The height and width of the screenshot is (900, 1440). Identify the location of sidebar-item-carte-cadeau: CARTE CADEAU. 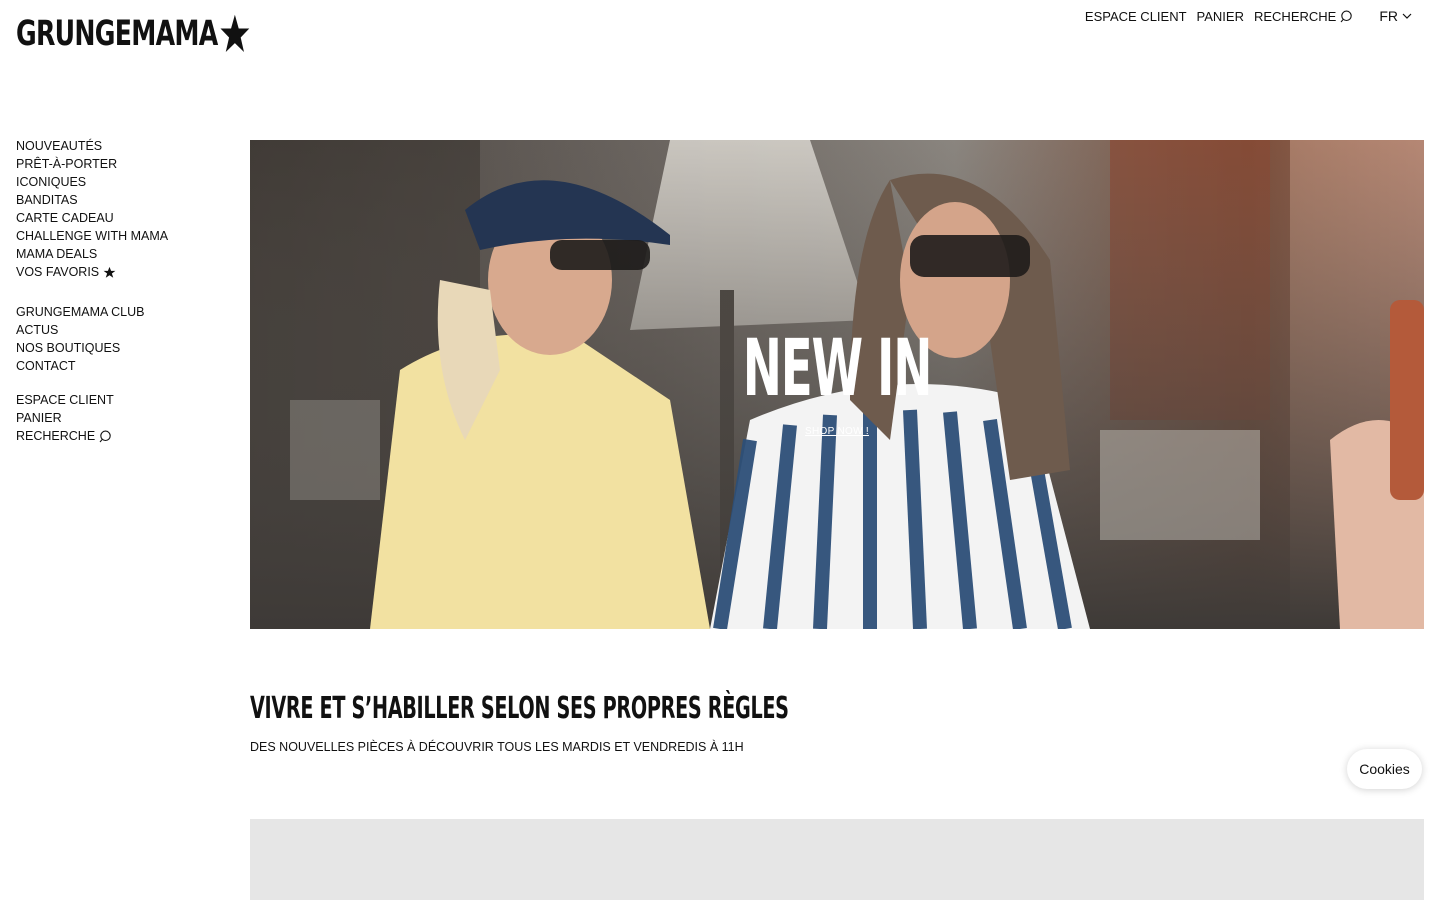
(126, 218).